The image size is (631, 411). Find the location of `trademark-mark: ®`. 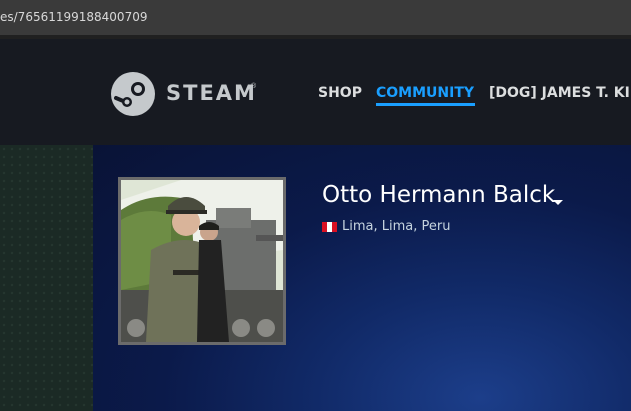

trademark-mark: ® is located at coordinates (254, 86).